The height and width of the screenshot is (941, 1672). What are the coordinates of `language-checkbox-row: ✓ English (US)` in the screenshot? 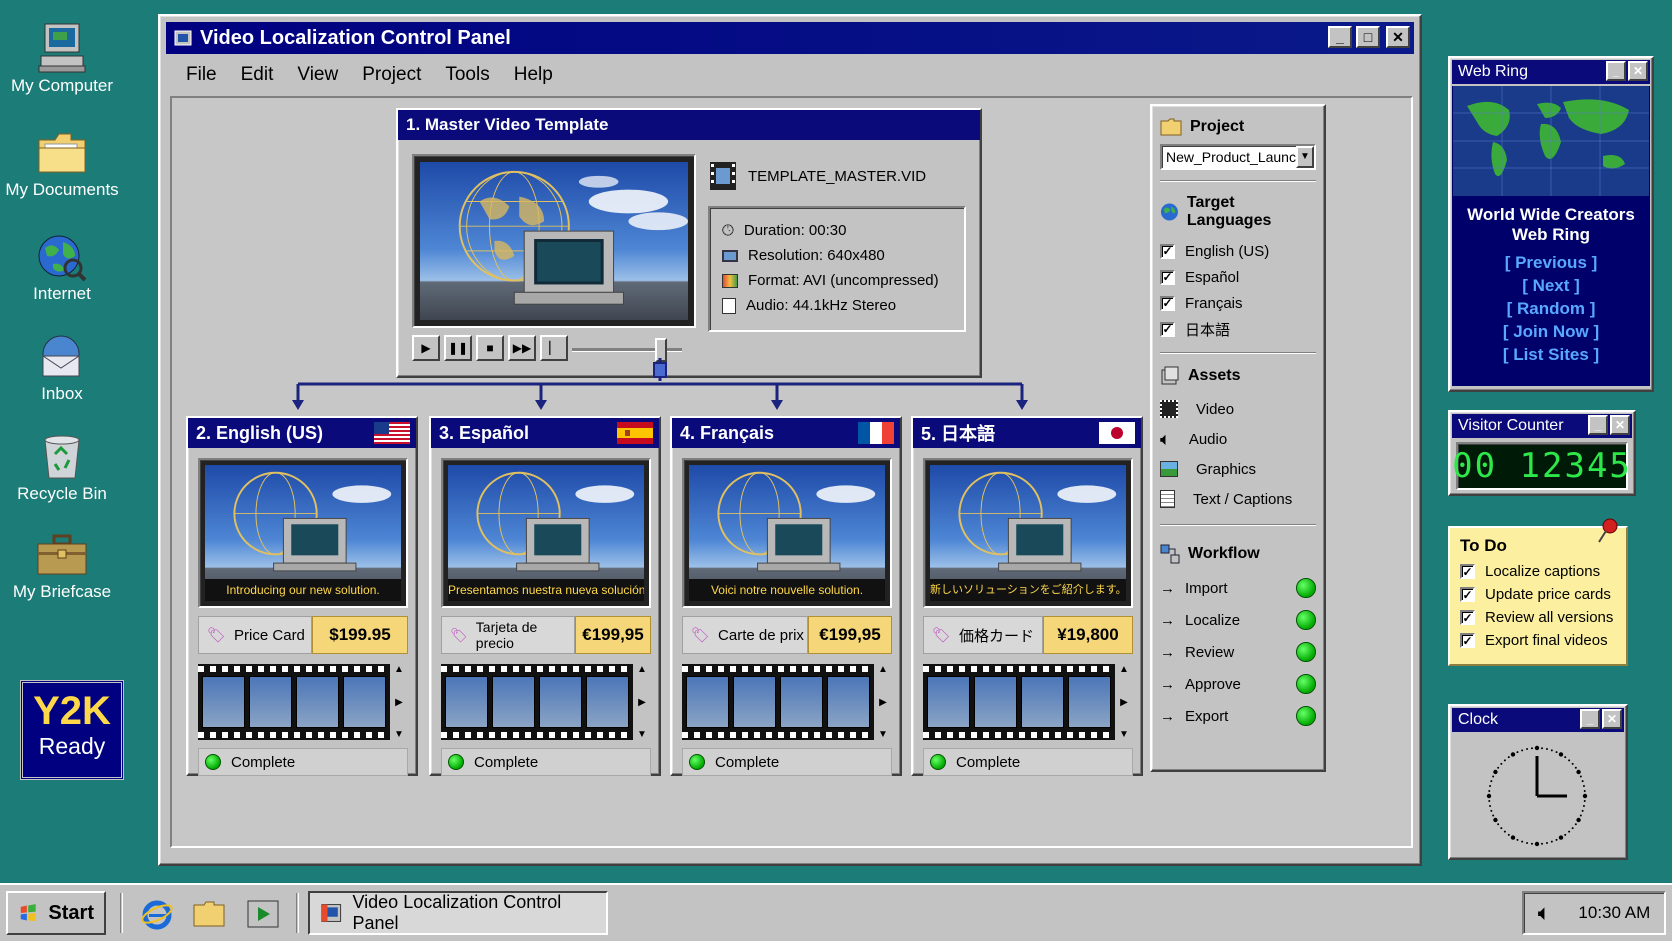 It's located at (1238, 251).